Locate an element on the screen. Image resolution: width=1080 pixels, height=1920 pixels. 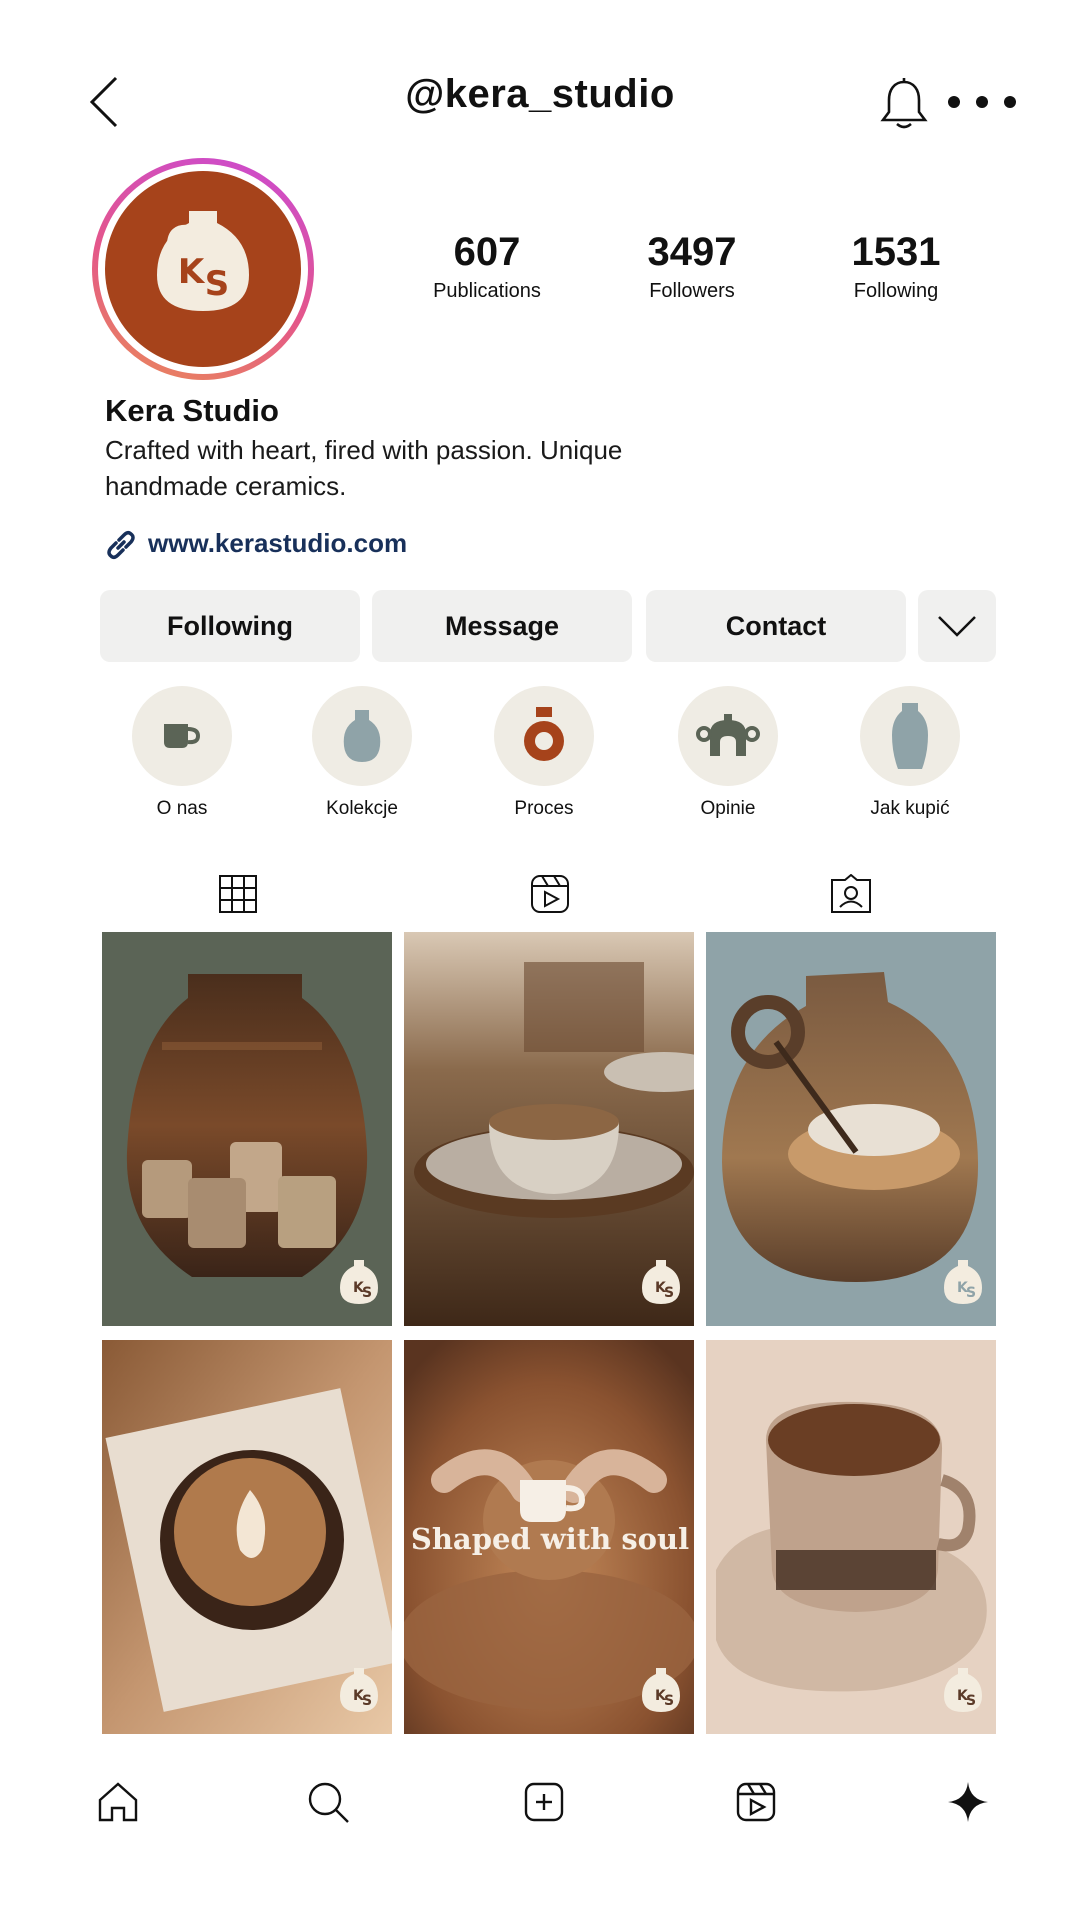
tab-grid is located at coordinates (238, 894).